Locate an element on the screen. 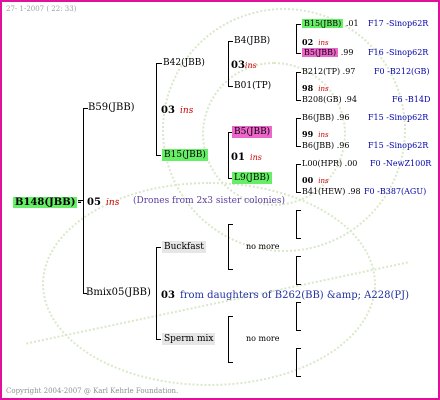 The image size is (440, 400). queen-b42: B42(JBB) is located at coordinates (184, 63).